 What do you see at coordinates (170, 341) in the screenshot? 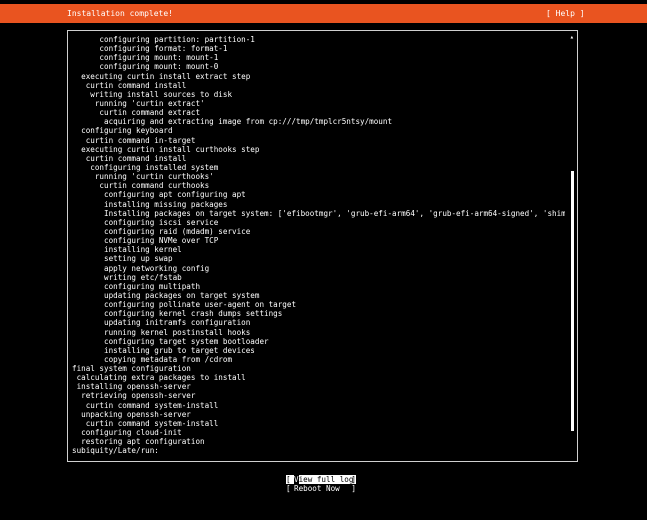
I see `log-line: configuring target system bootloader` at bounding box center [170, 341].